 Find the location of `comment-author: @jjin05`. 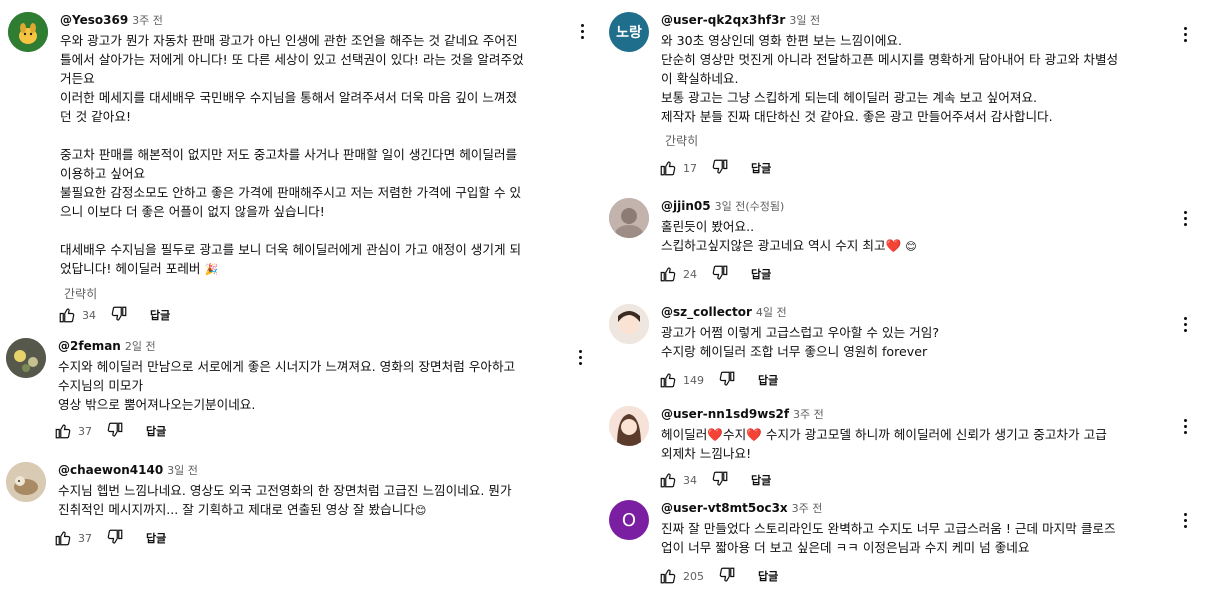

comment-author: @jjin05 is located at coordinates (686, 206).